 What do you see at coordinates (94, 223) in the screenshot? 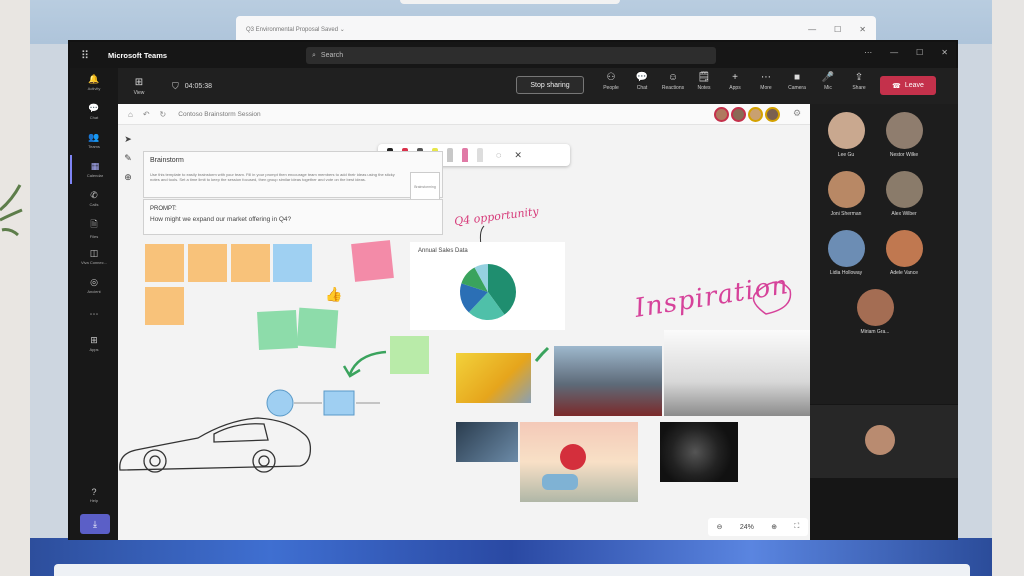
I see `file-icon: 🗎` at bounding box center [94, 223].